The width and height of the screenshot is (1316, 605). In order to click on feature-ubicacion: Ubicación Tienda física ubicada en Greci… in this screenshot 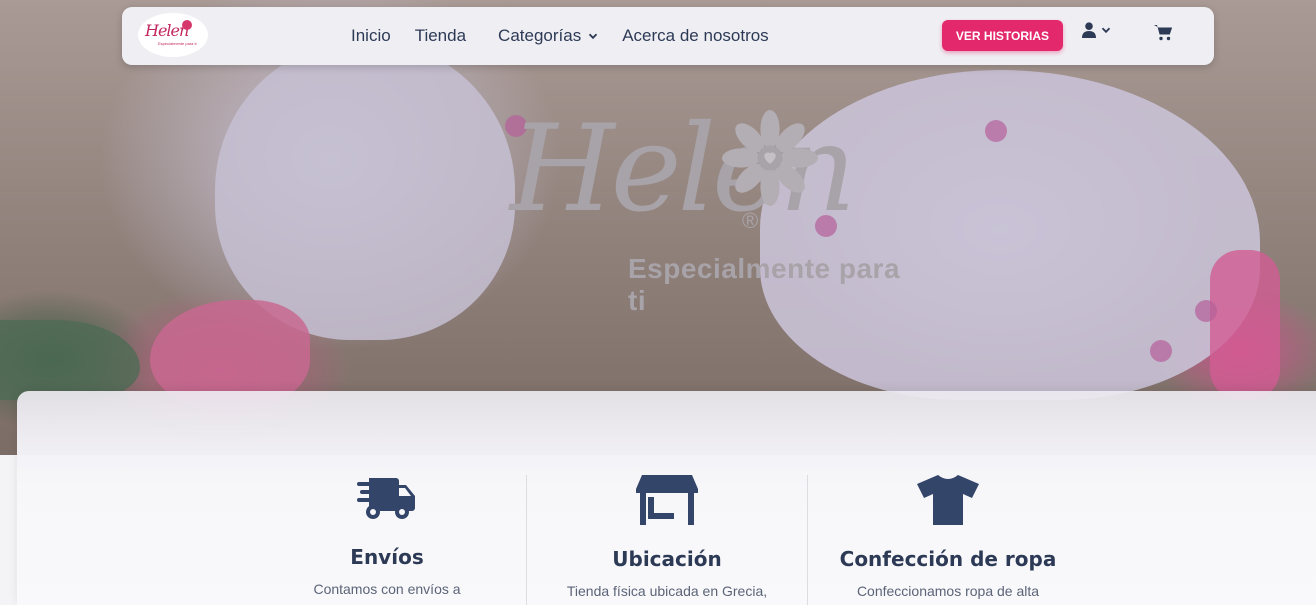, I will do `click(667, 540)`.